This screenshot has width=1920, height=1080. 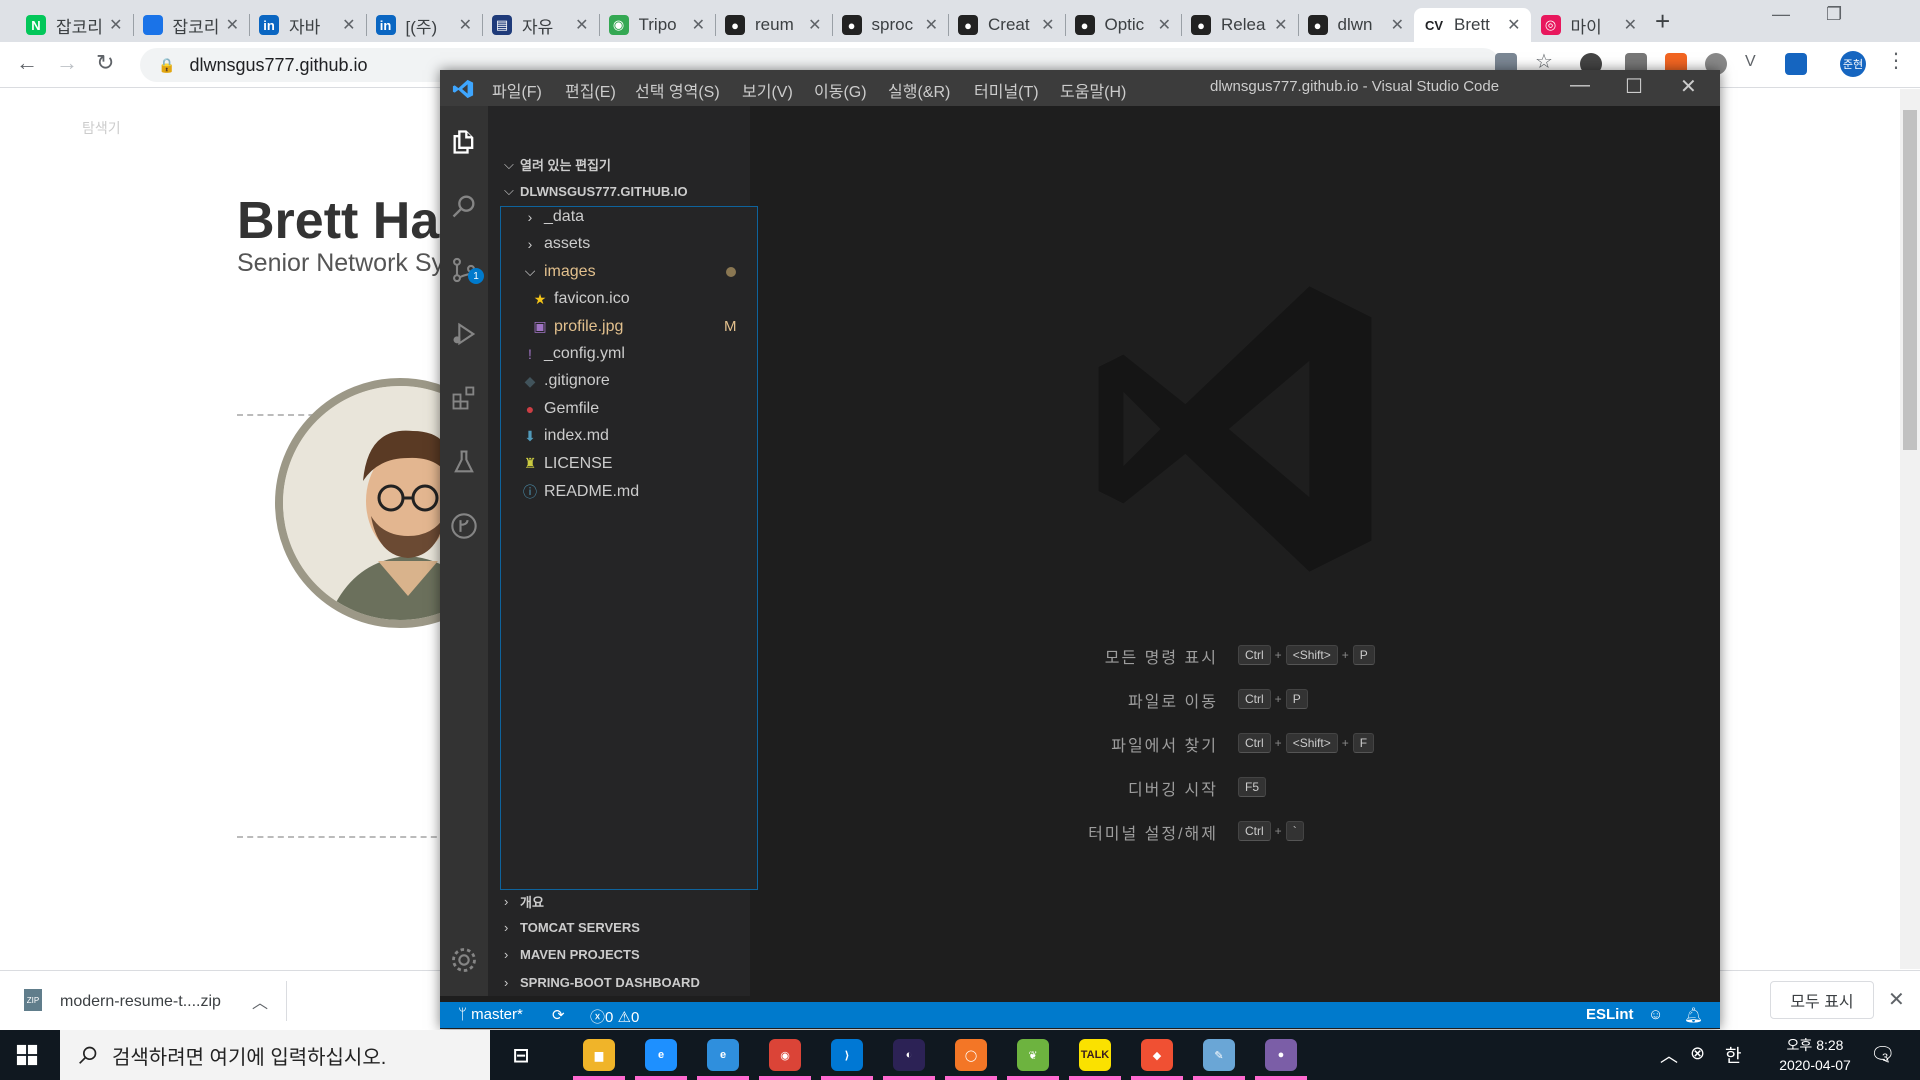 What do you see at coordinates (558, 1015) in the screenshot?
I see `sync-icon: ⟳` at bounding box center [558, 1015].